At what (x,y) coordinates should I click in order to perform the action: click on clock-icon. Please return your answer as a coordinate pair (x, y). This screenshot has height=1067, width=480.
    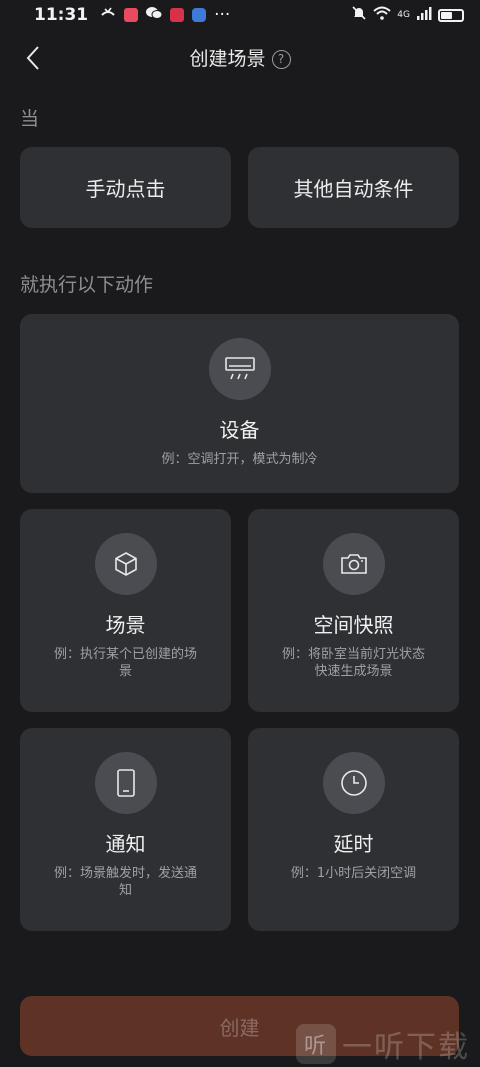
    Looking at the image, I should click on (353, 783).